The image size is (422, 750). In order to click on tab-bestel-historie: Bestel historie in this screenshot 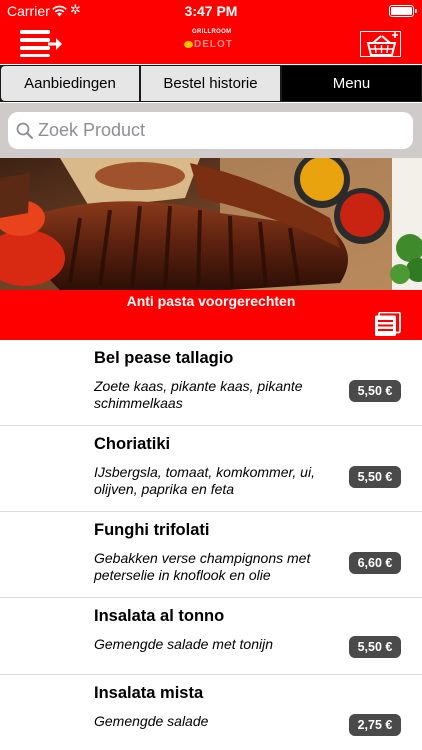, I will do `click(210, 83)`.